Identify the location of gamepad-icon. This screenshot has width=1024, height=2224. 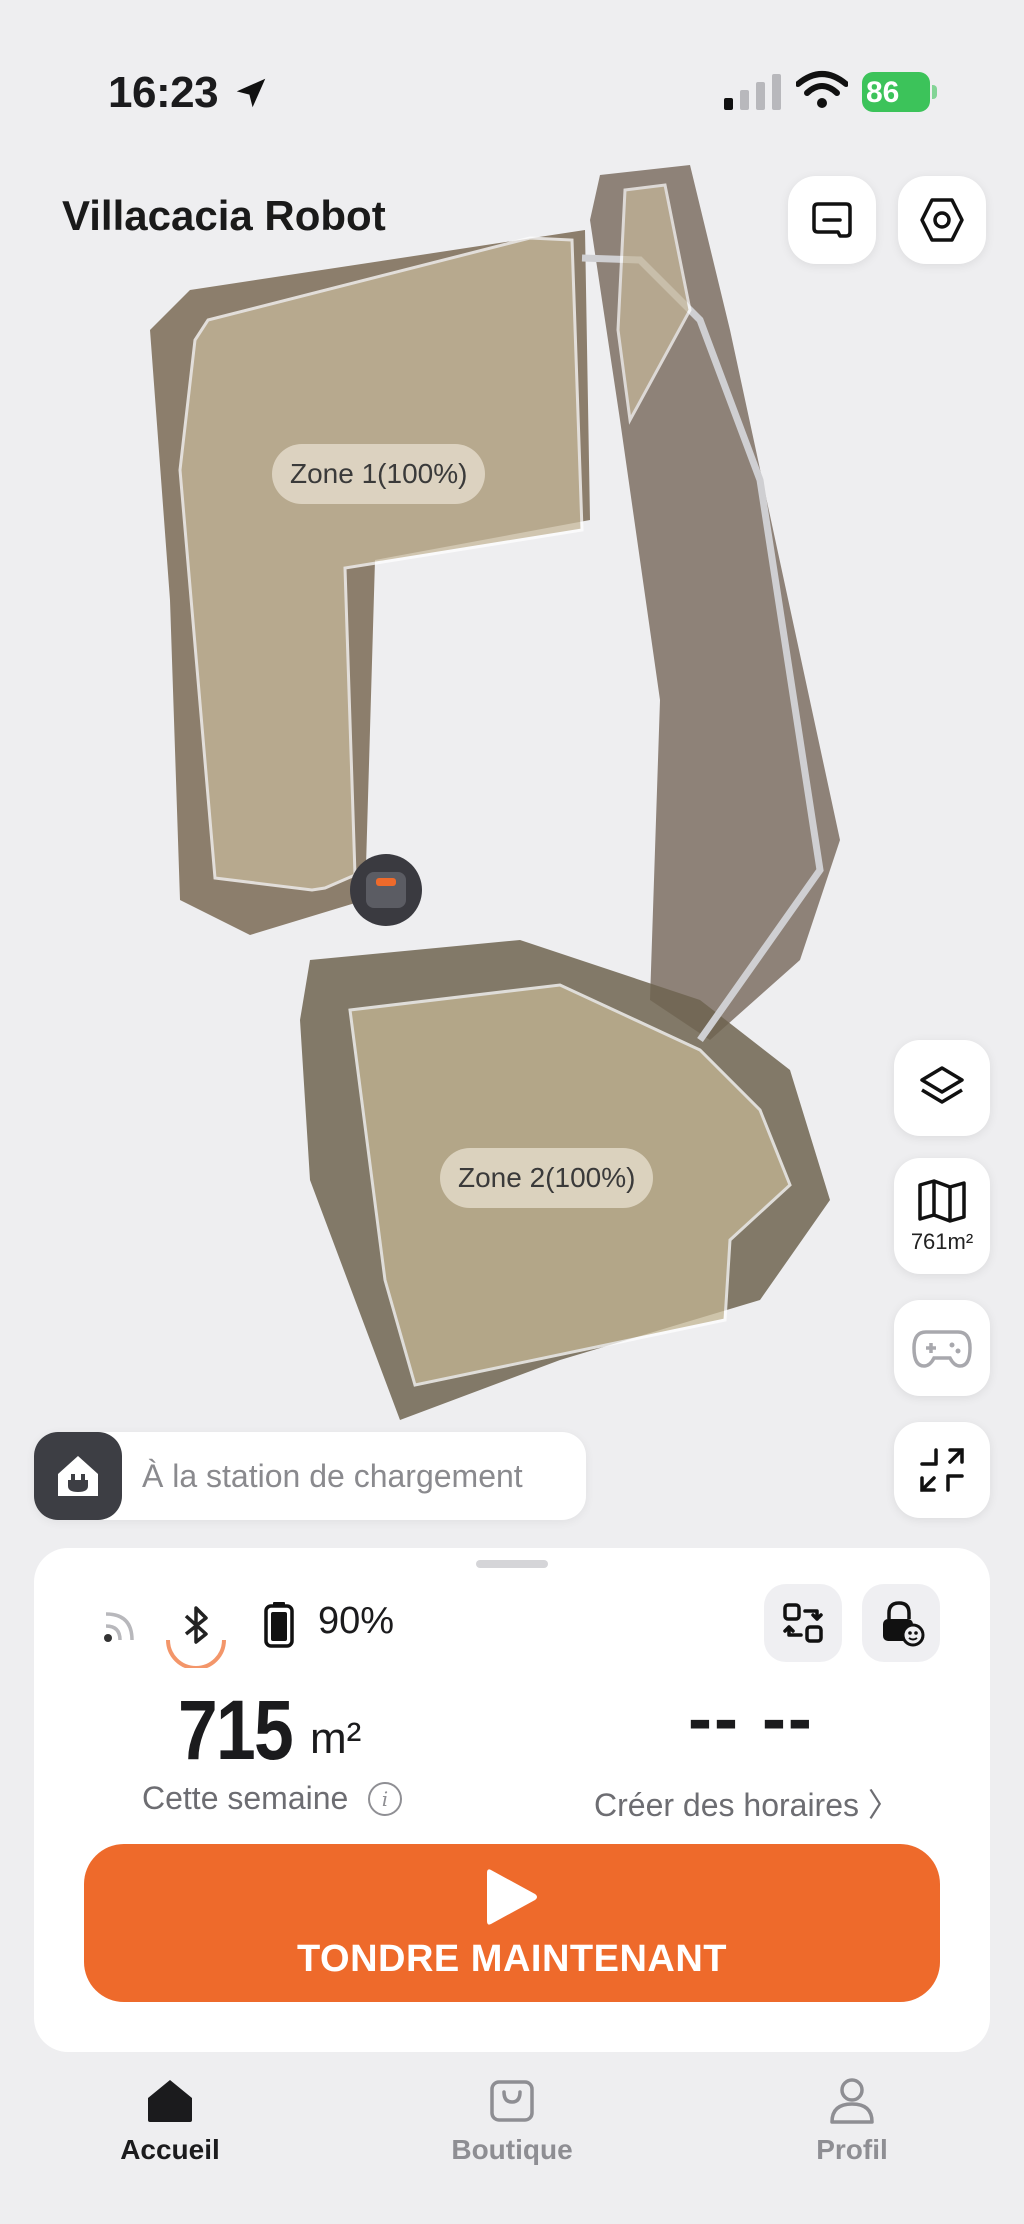
(942, 1349).